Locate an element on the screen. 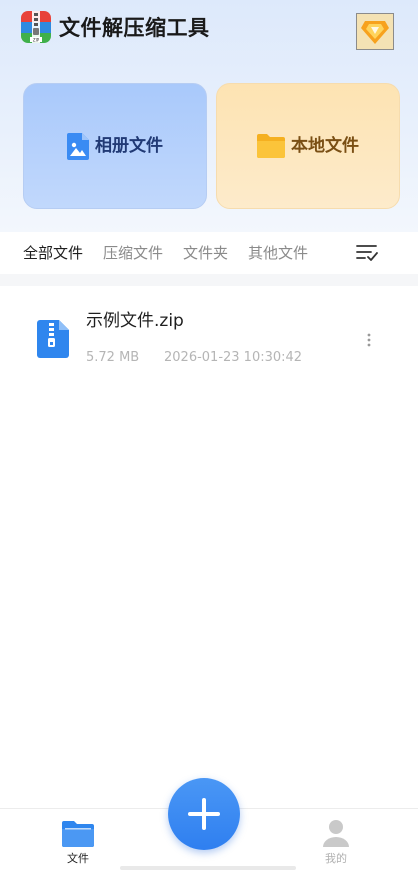  local-files-card: 本地文件 is located at coordinates (308, 146).